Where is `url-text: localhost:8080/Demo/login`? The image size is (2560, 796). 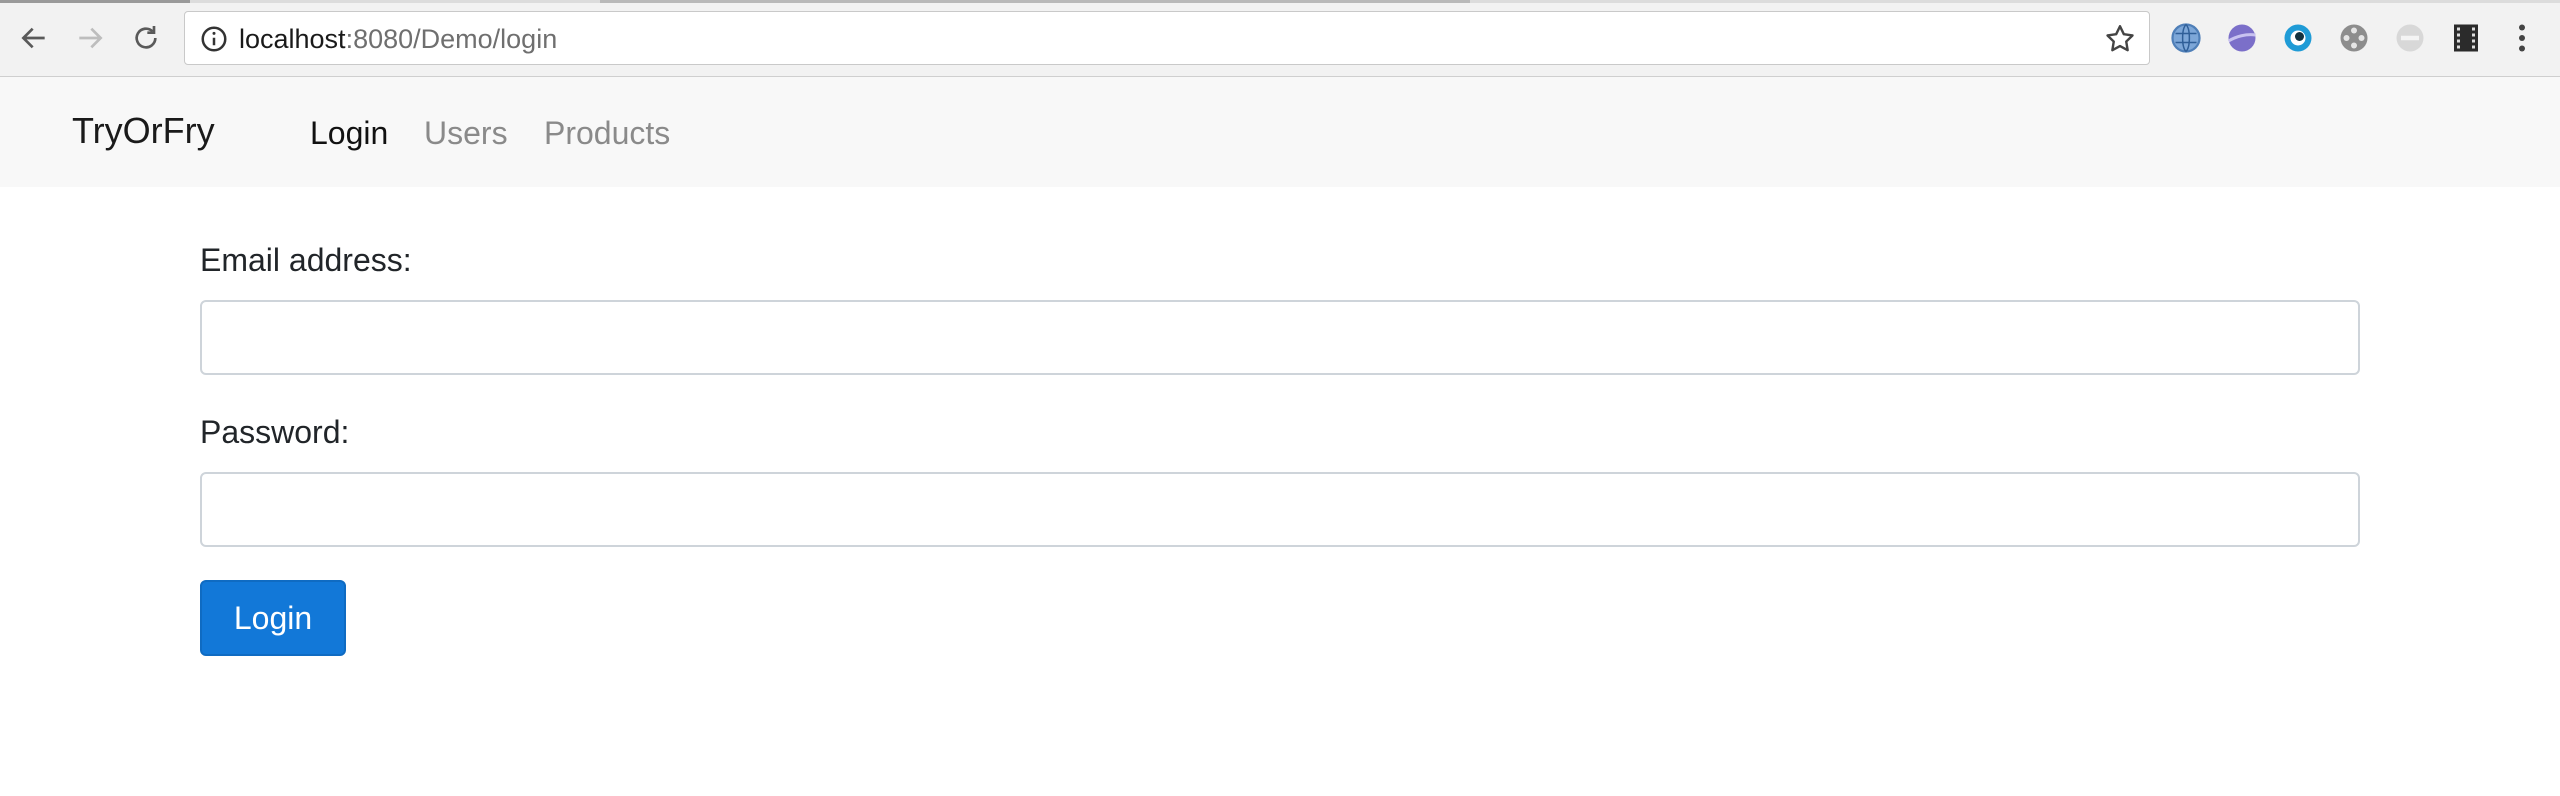 url-text: localhost:8080/Demo/login is located at coordinates (398, 39).